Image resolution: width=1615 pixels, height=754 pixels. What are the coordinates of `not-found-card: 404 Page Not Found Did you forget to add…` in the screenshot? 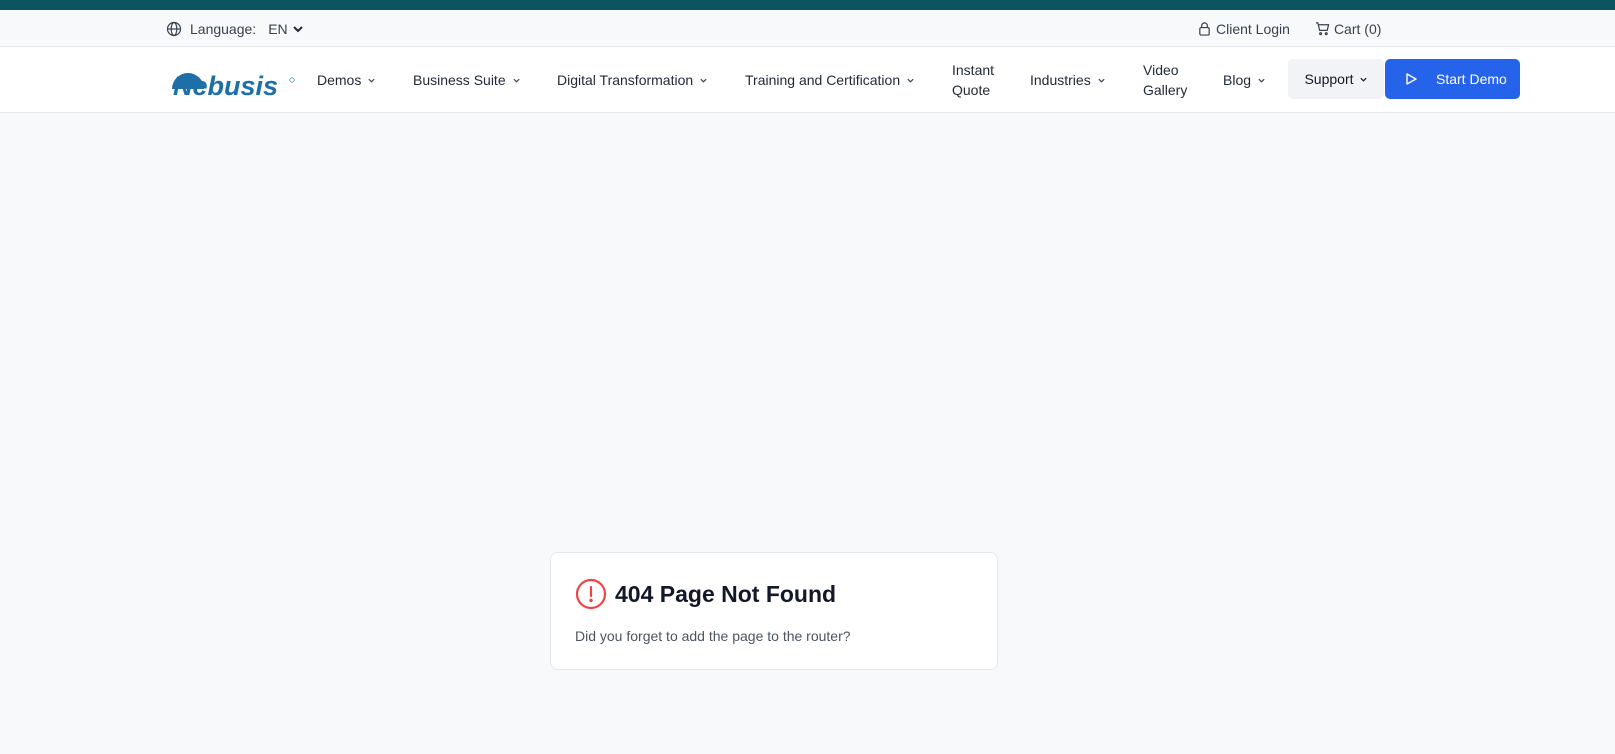 It's located at (774, 611).